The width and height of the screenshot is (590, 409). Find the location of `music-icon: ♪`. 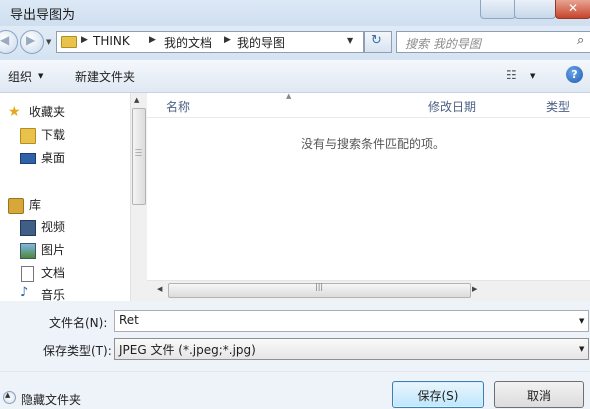

music-icon: ♪ is located at coordinates (24, 292).